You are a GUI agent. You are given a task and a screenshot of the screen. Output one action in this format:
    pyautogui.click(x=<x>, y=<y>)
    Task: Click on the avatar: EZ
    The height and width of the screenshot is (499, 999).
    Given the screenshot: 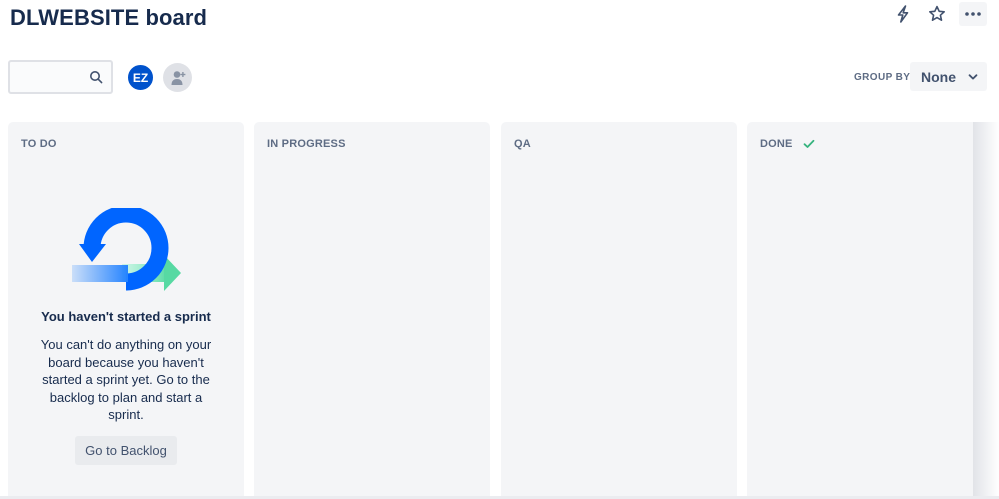 What is the action you would take?
    pyautogui.click(x=140, y=77)
    